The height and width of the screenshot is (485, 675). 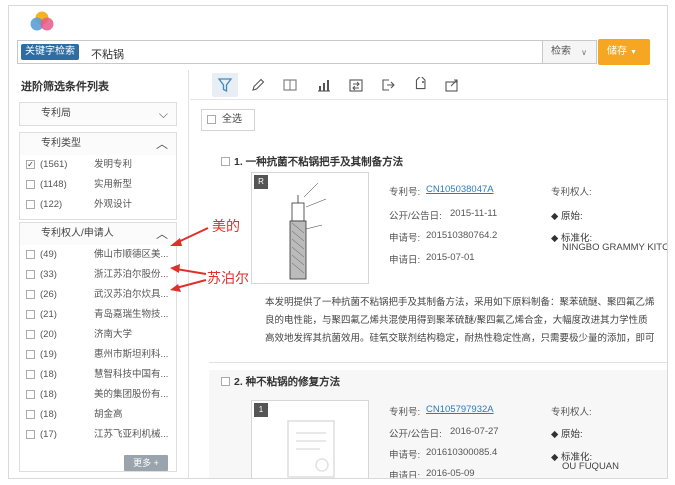 I want to click on annotation-meidi: 美的, so click(x=226, y=227).